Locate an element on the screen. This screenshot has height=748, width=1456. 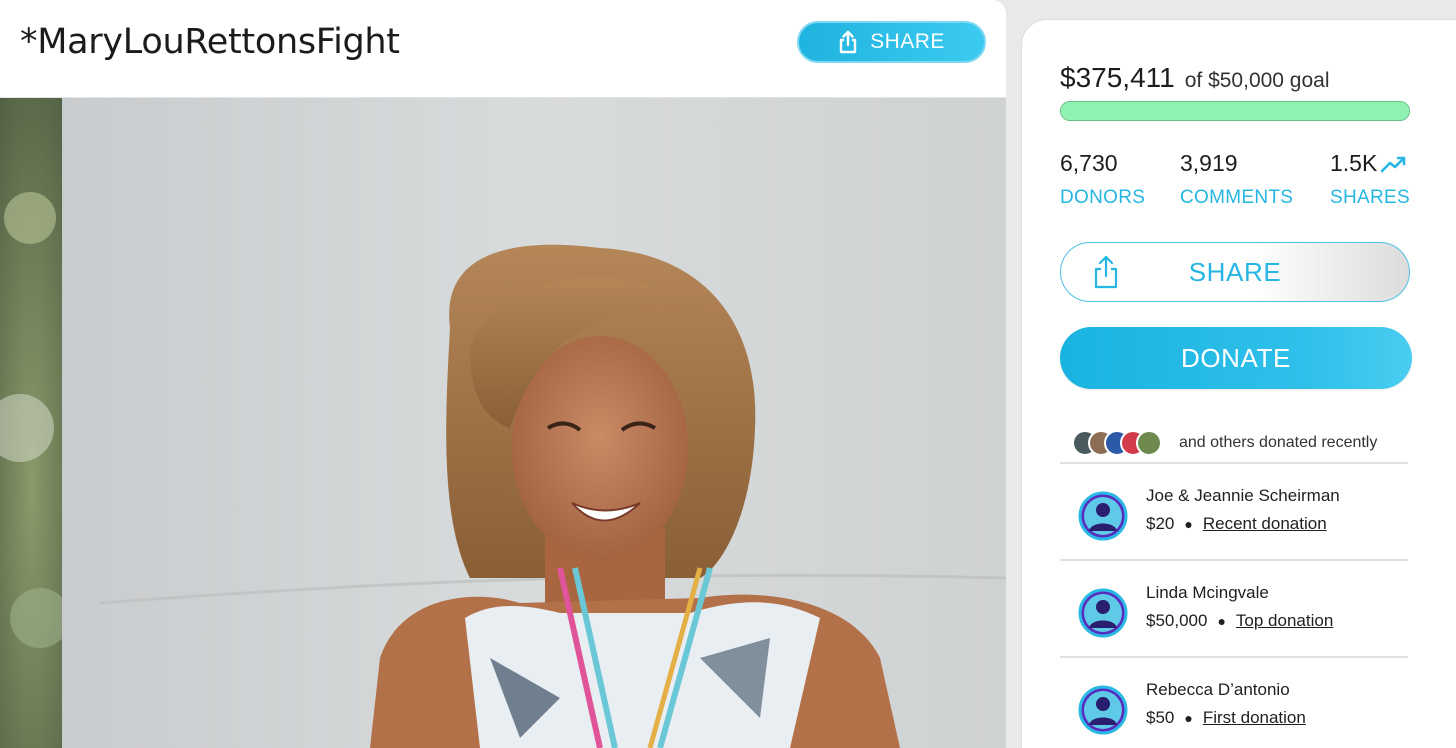
donor-avatar is located at coordinates (1149, 443).